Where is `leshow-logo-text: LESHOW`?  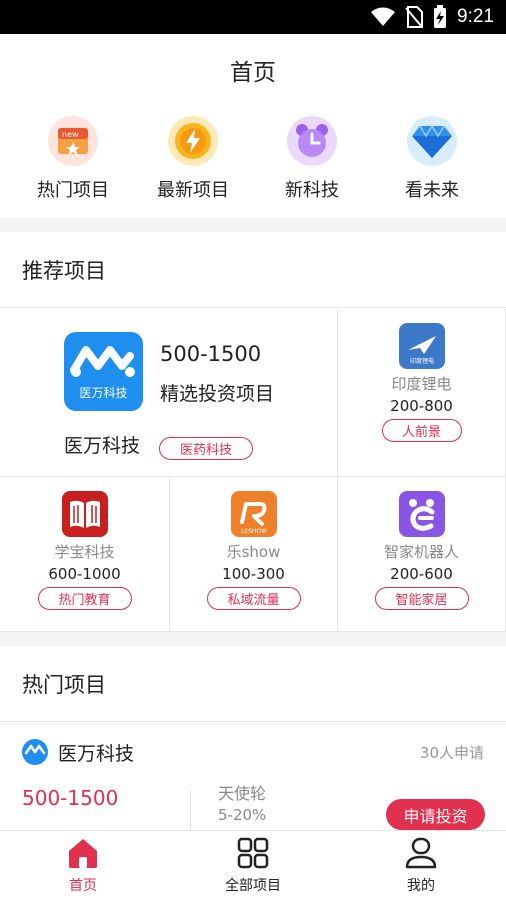
leshow-logo-text: LESHOW is located at coordinates (253, 531).